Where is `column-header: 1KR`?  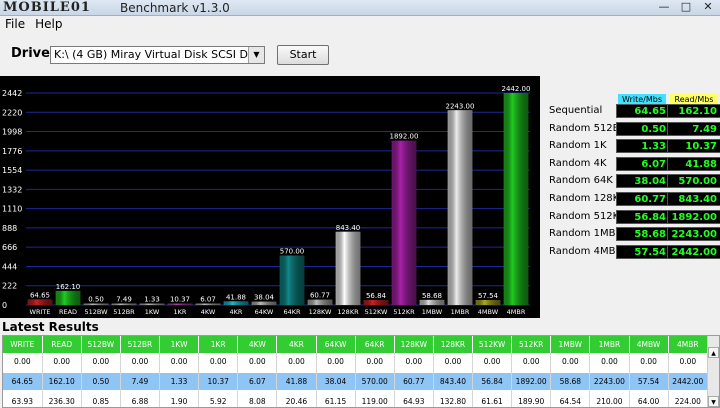
column-header: 1KR is located at coordinates (218, 344).